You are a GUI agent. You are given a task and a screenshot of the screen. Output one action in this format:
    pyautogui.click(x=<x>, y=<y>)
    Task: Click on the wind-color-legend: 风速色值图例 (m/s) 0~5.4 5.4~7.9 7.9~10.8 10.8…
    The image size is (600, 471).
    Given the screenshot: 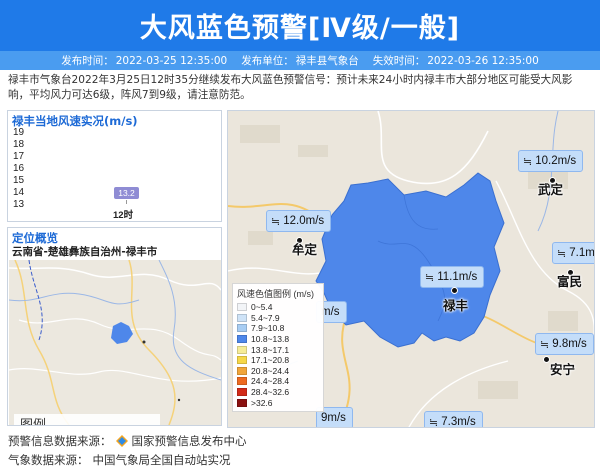 What is the action you would take?
    pyautogui.click(x=278, y=347)
    